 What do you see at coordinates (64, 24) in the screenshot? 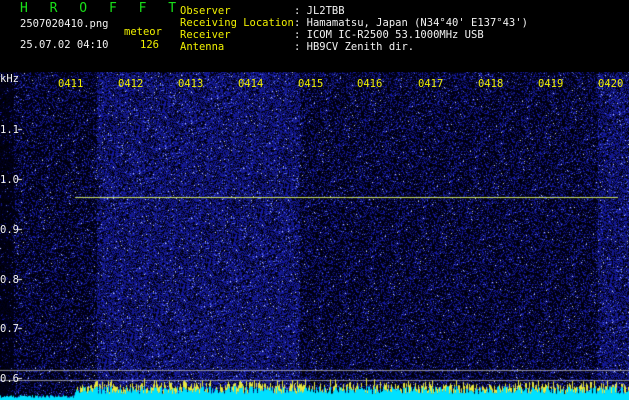
I see `file-name: 2507020410.png` at bounding box center [64, 24].